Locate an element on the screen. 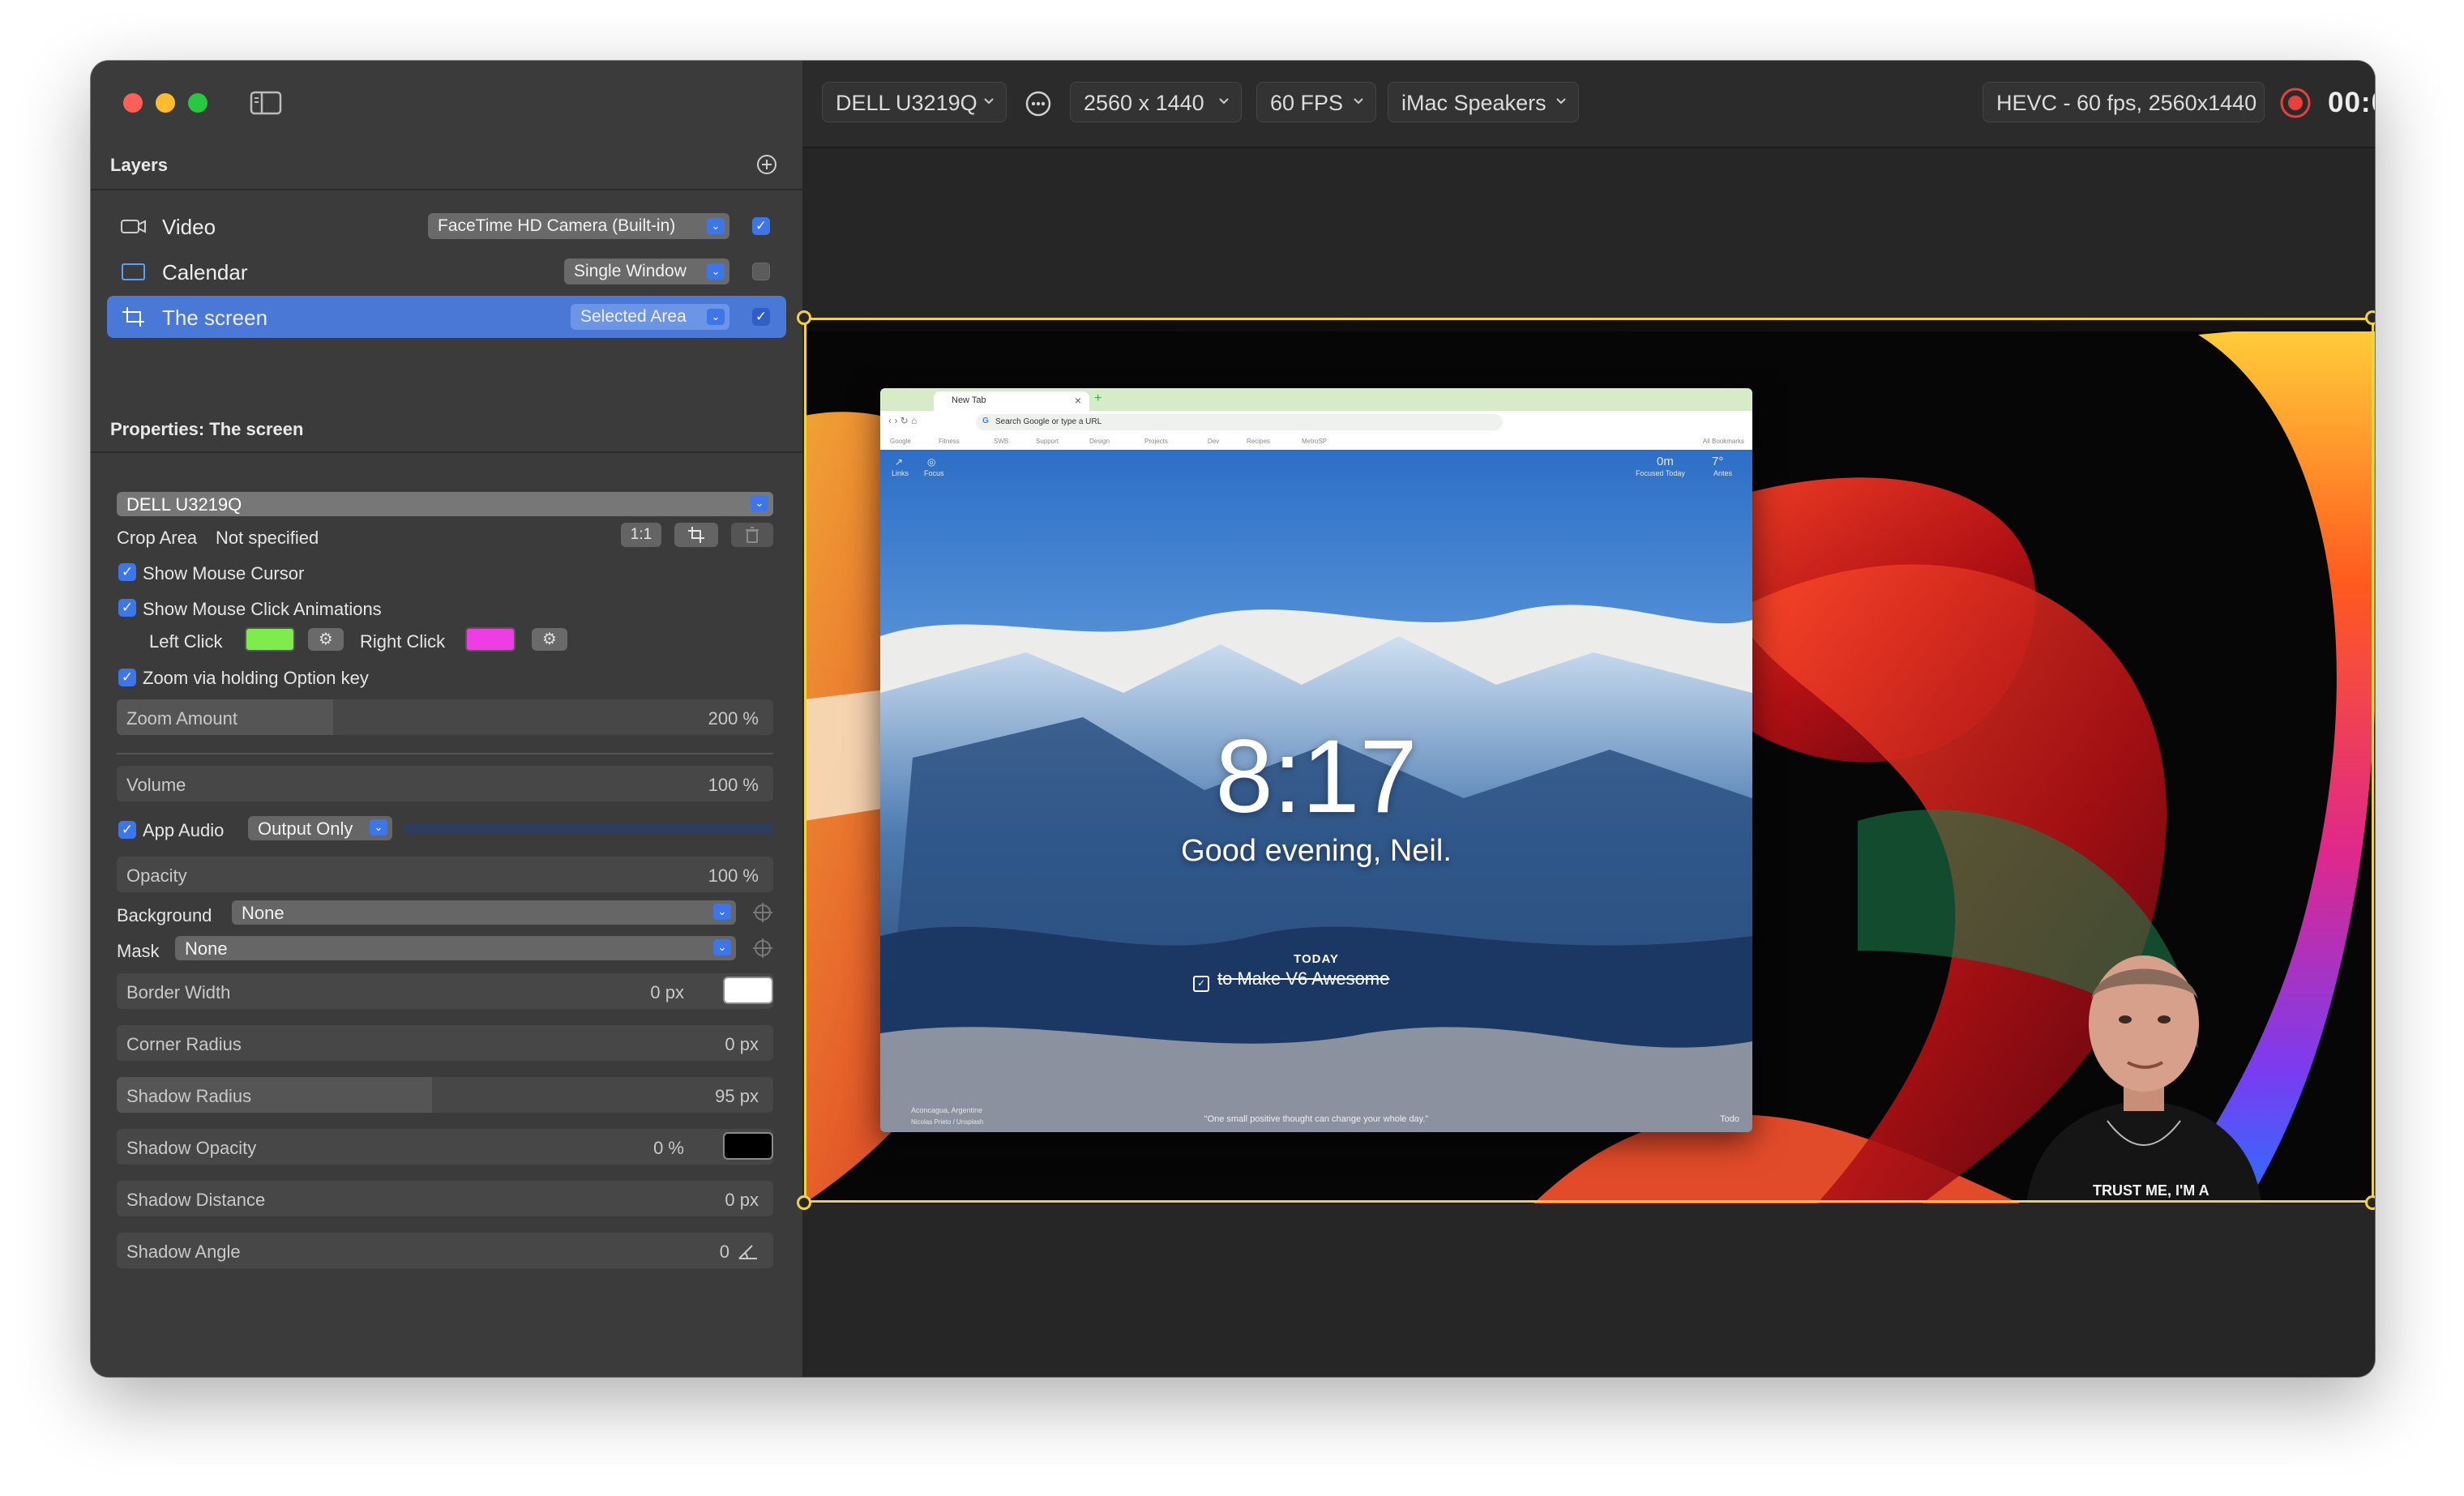  layer-row-calendar: Calendar Single Window ⌄ is located at coordinates (447, 271).